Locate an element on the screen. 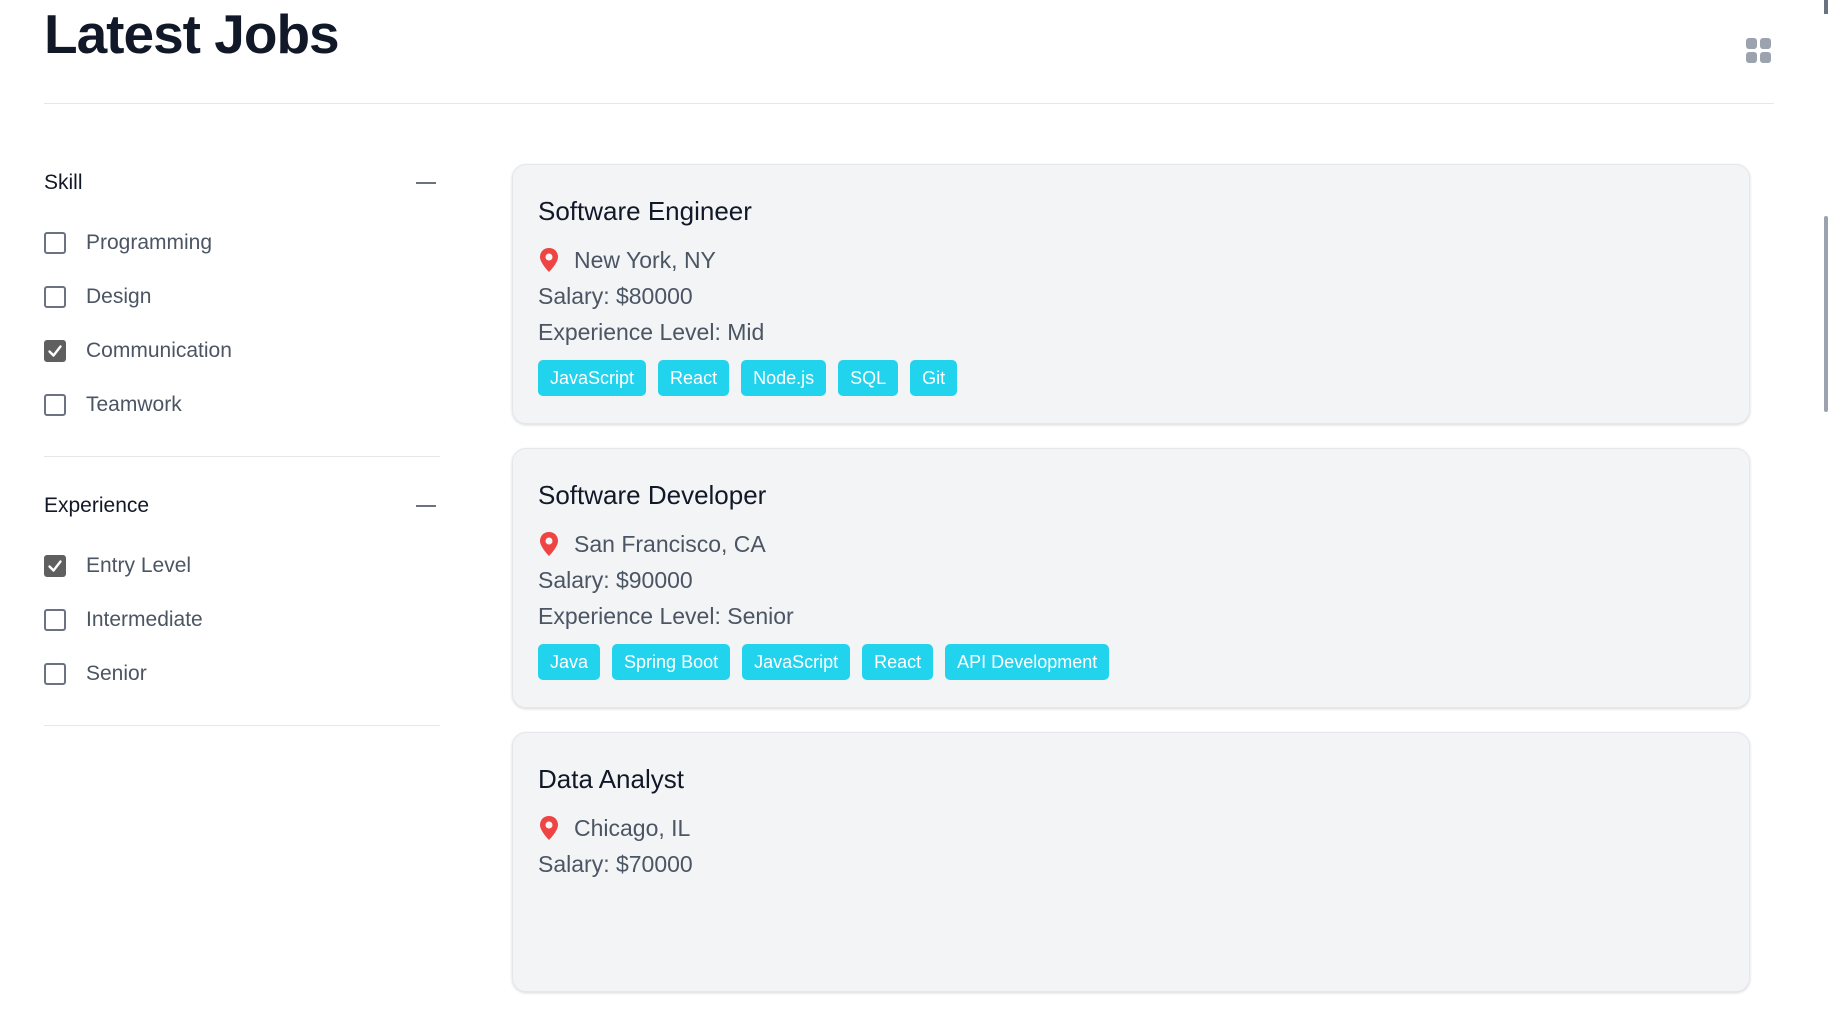  skill-tags: JavaScript React Node.js SQL Git is located at coordinates (1131, 378).